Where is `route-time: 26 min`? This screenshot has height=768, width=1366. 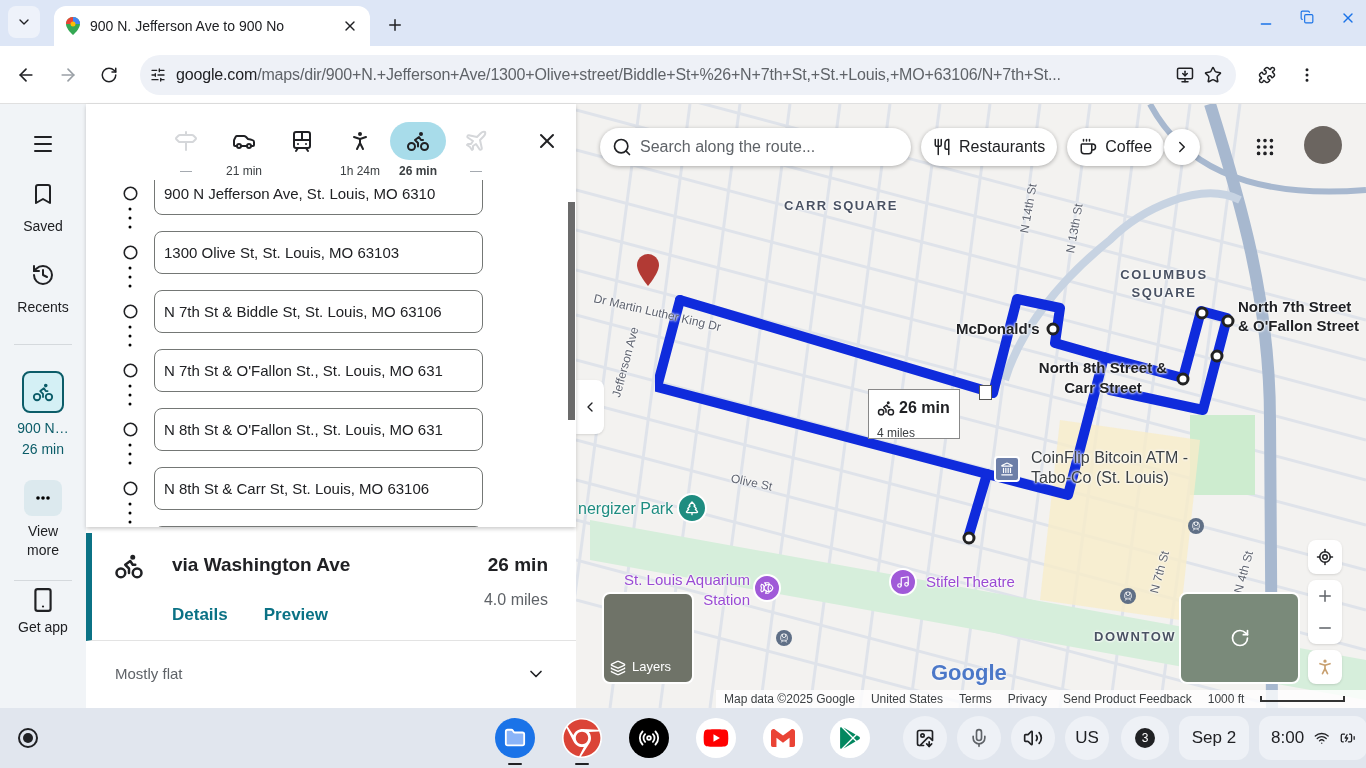 route-time: 26 min is located at coordinates (517, 565).